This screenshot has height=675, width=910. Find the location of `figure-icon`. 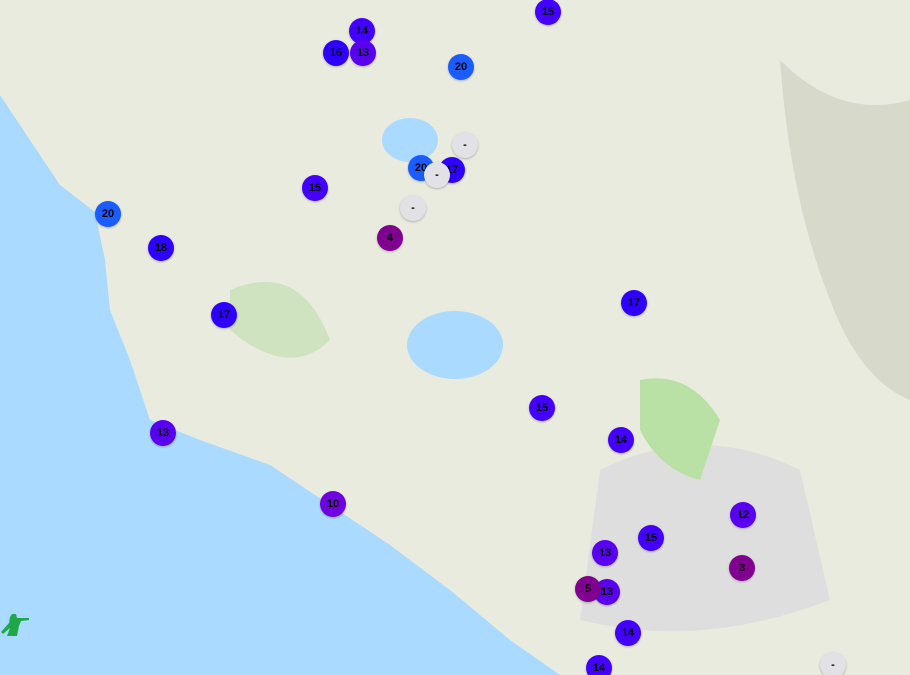

figure-icon is located at coordinates (16, 625).